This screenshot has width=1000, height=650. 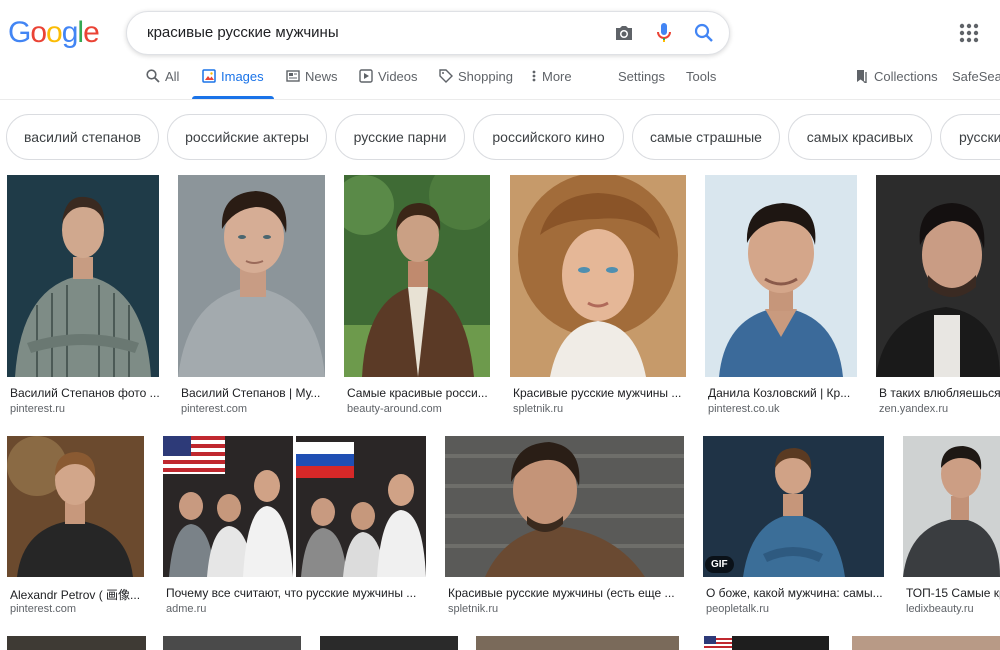 I want to click on safesearch-link: SafeSear, so click(x=976, y=84).